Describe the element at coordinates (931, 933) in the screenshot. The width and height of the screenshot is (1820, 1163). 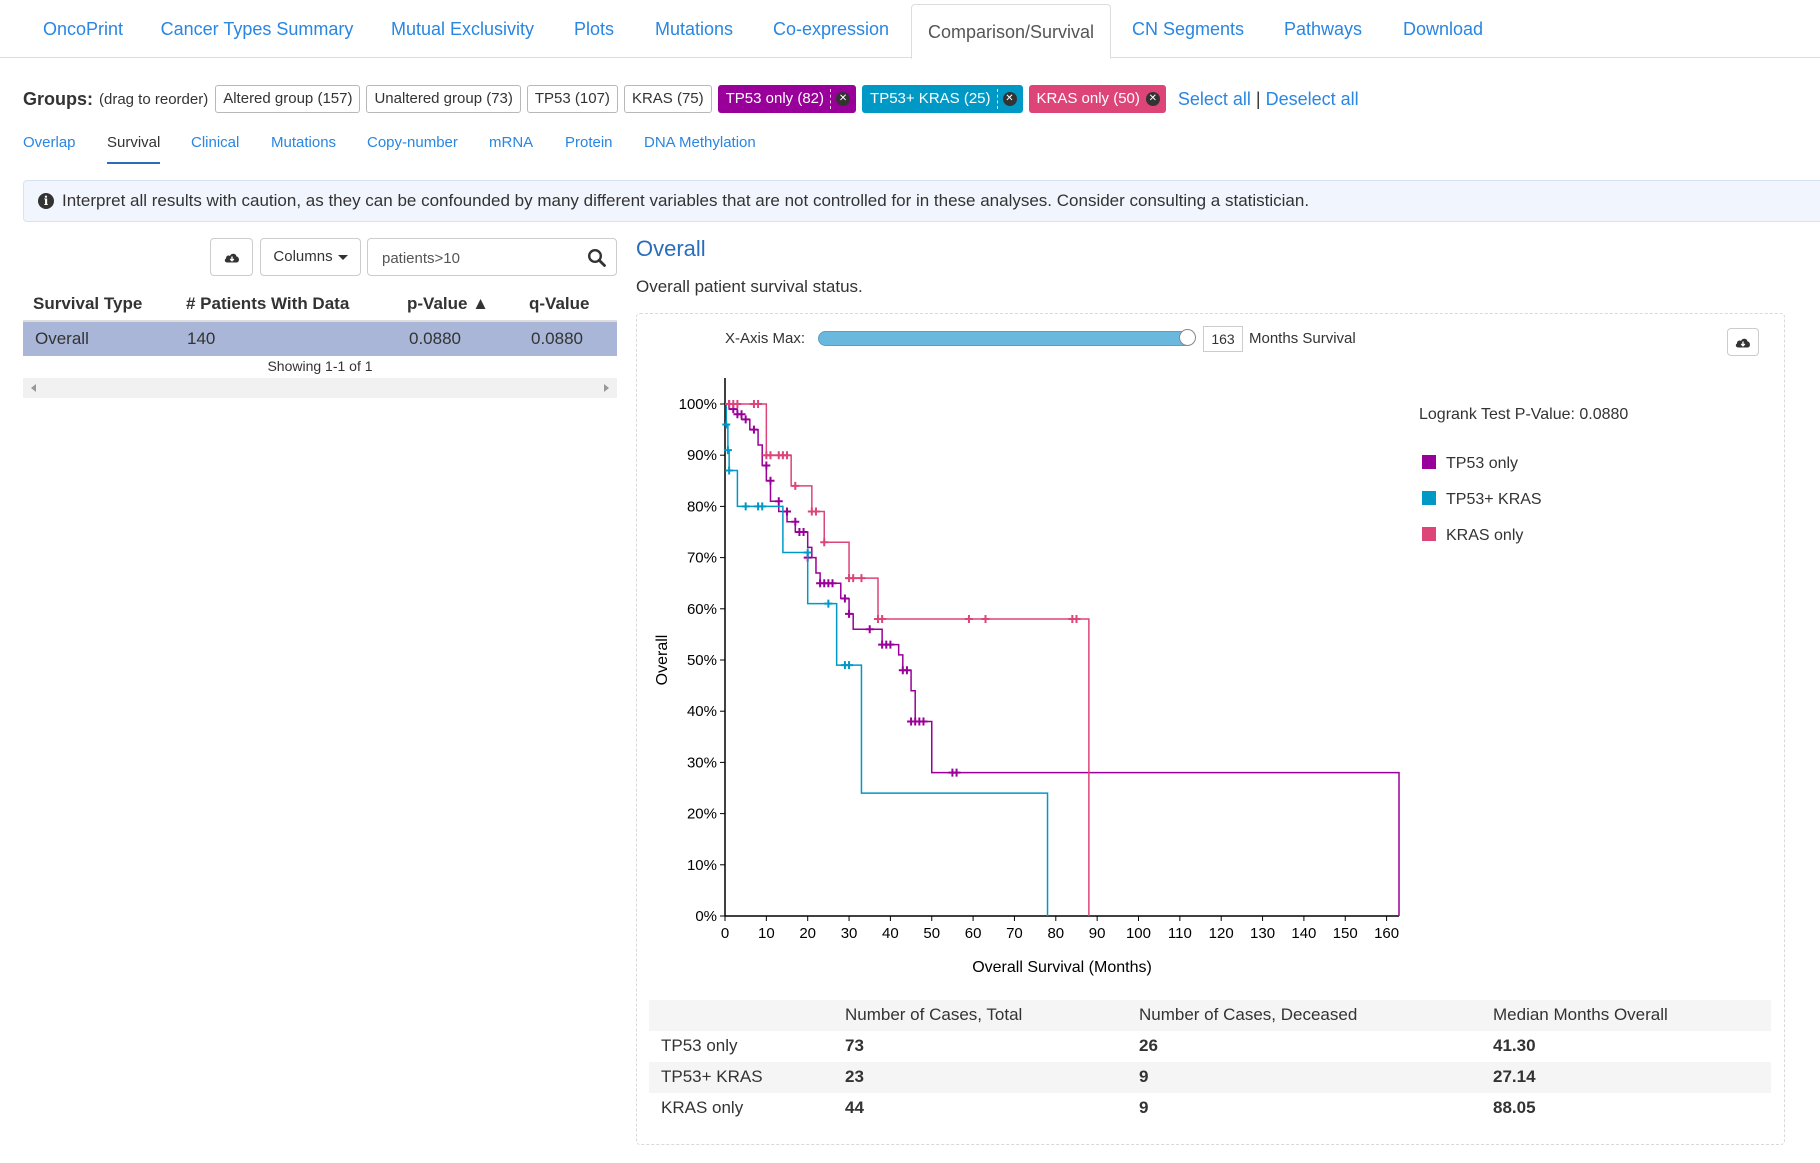
I see `x-tick-label: 50` at that location.